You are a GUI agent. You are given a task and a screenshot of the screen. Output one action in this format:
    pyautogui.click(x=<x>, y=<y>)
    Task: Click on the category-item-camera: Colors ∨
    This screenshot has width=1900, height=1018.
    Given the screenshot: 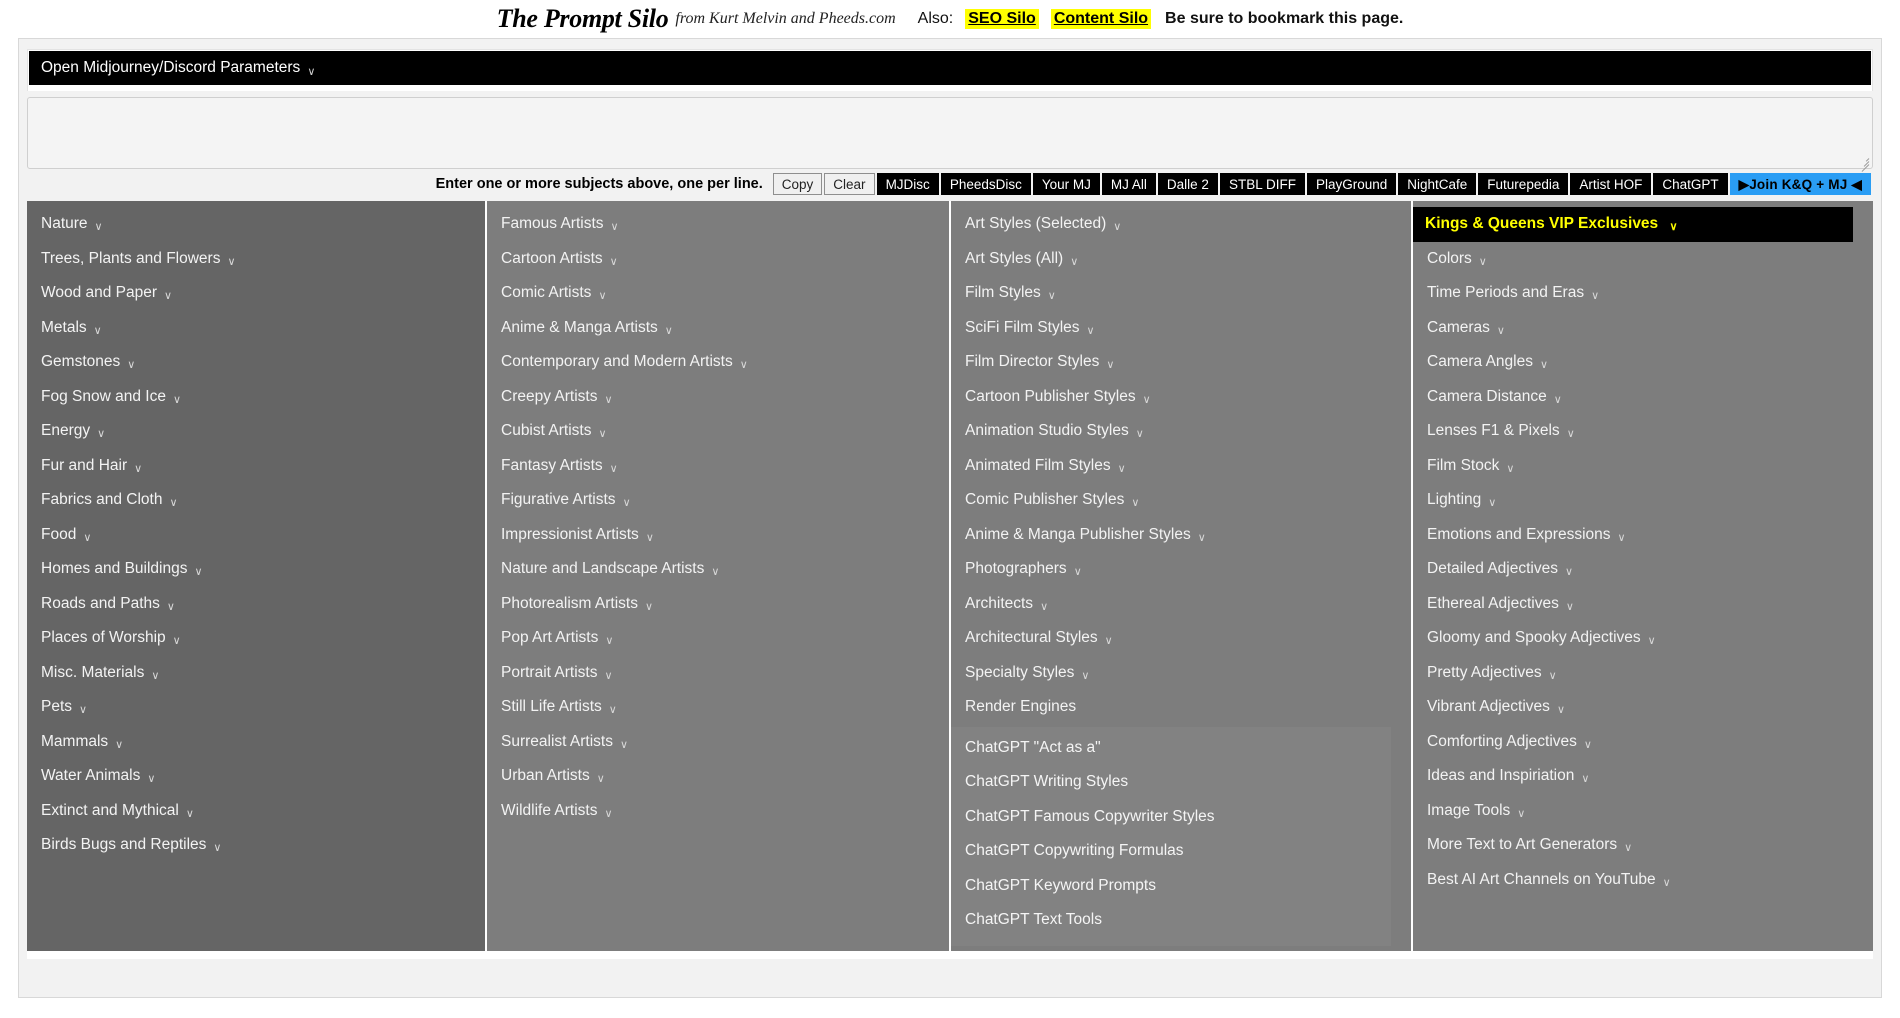 What is the action you would take?
    pyautogui.click(x=1643, y=259)
    